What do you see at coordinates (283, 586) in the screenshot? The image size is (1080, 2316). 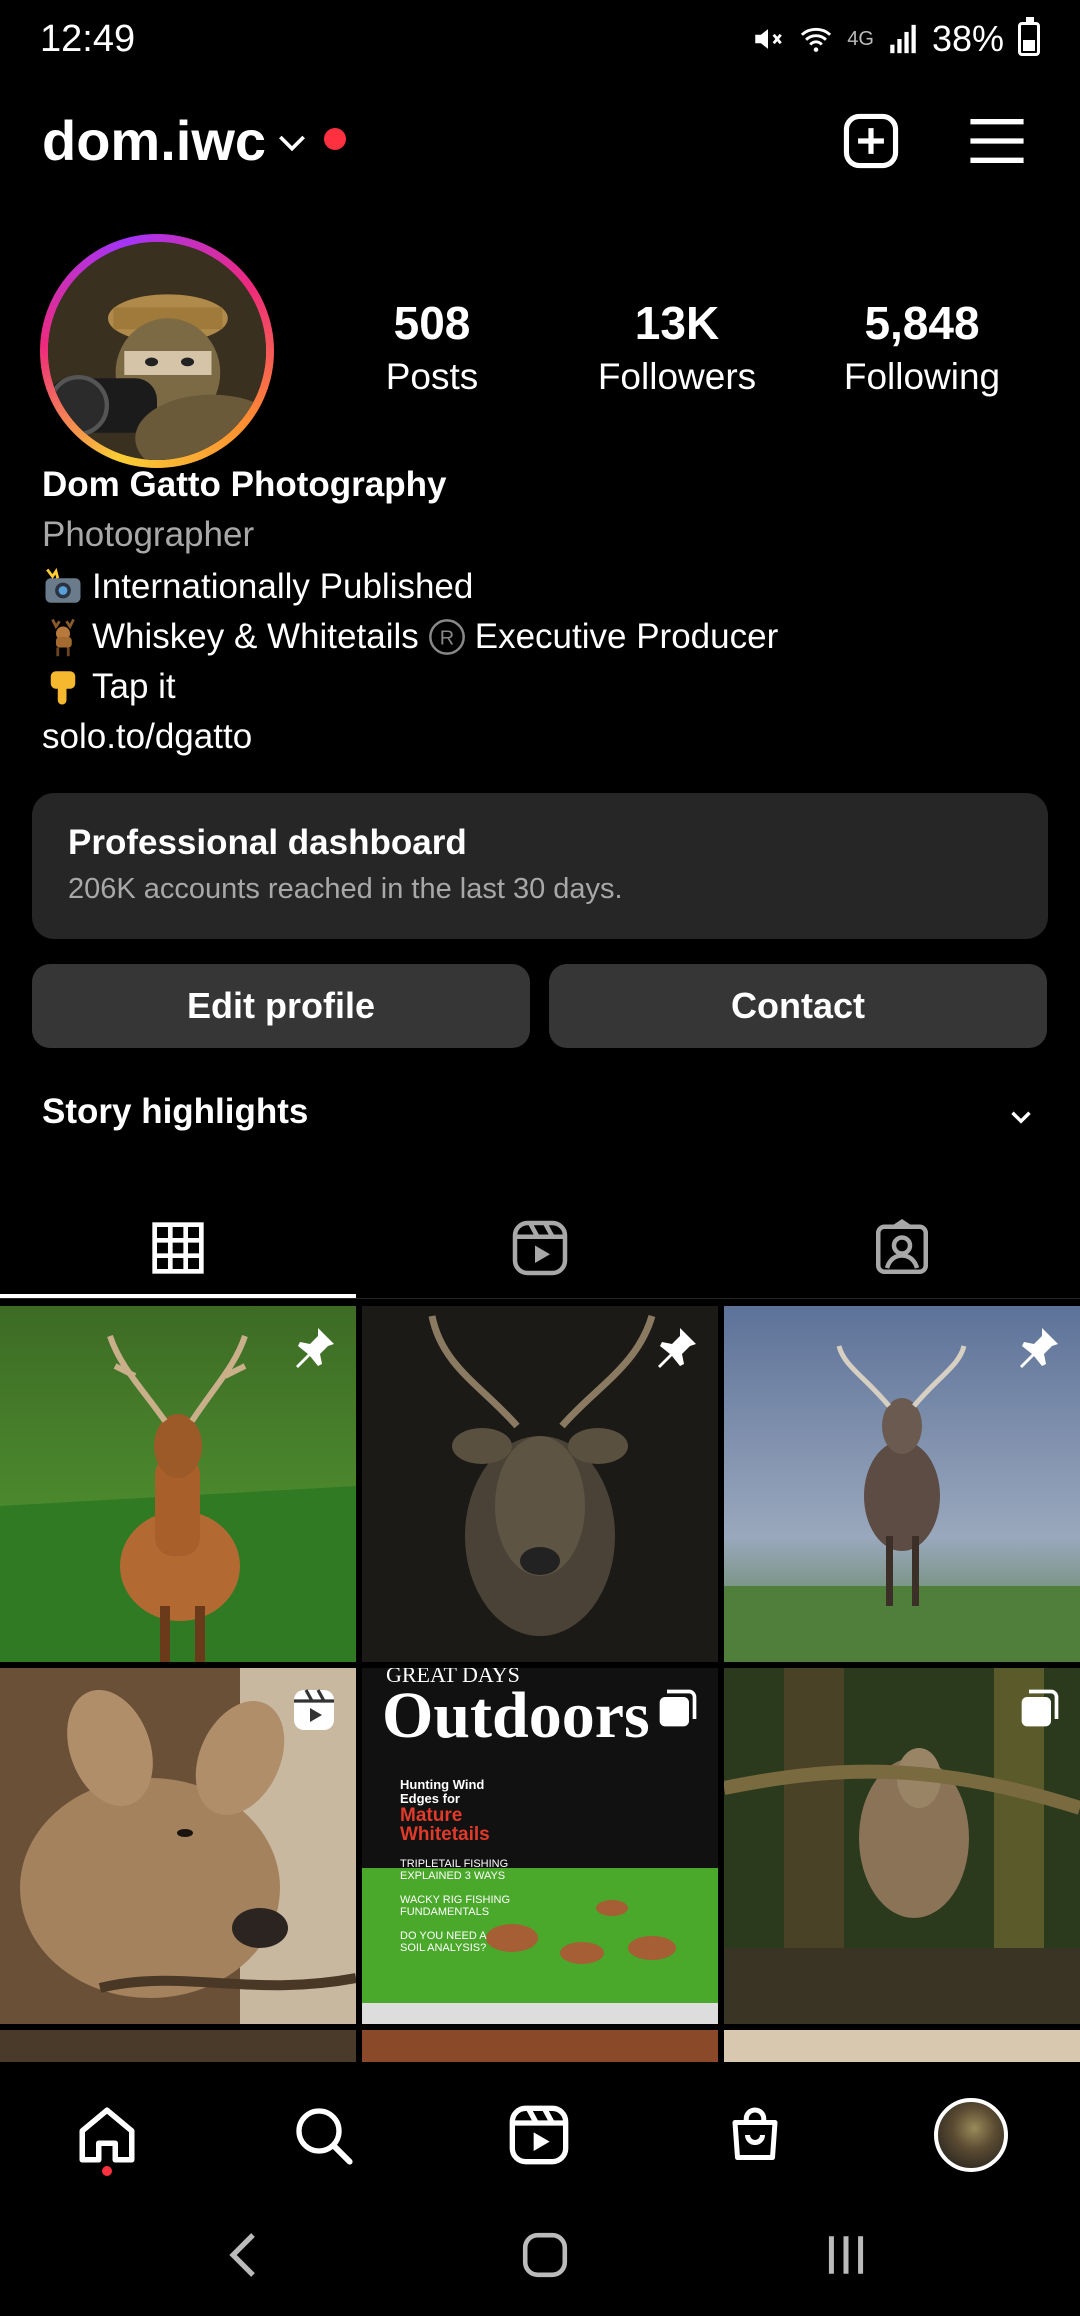 I see `bio-text-1: Internationally Published` at bounding box center [283, 586].